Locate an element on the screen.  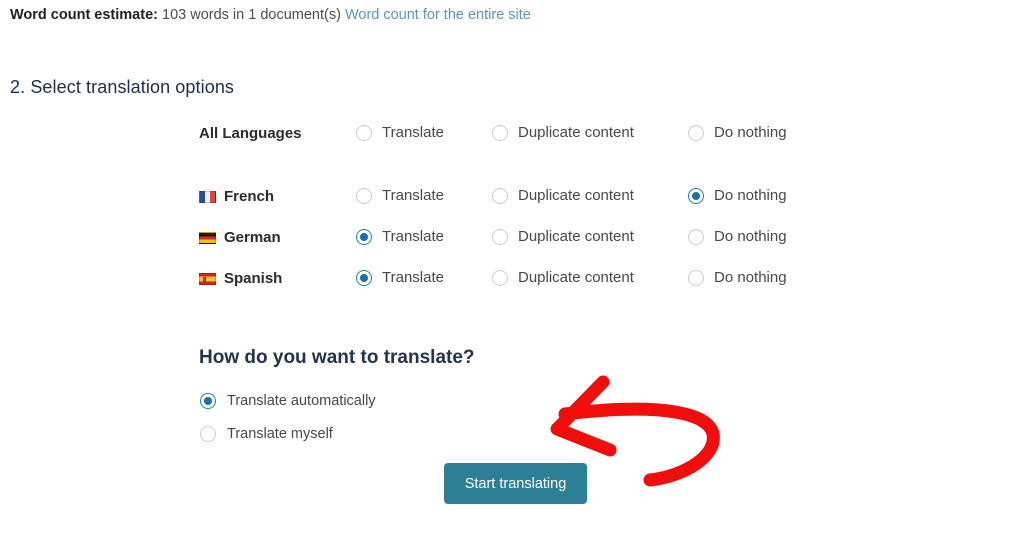
how-to-translate-options: Translate automatically Translate myself is located at coordinates (288, 417).